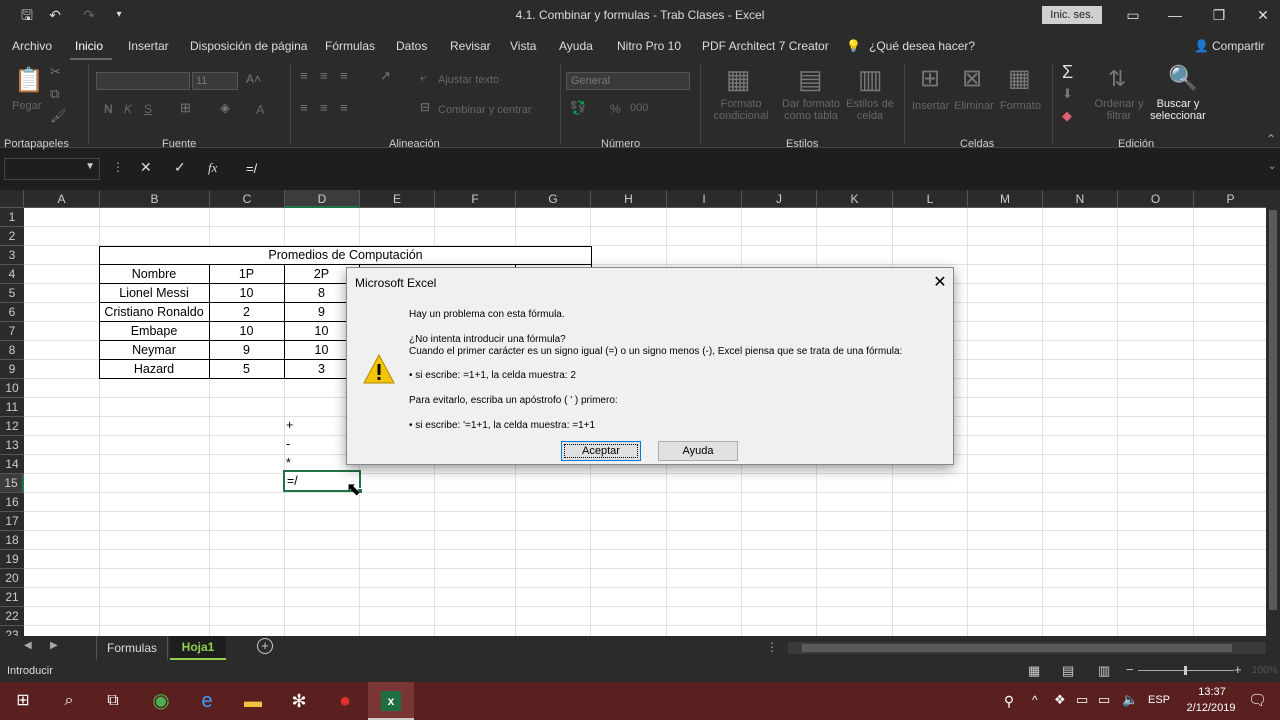 The image size is (1280, 720). What do you see at coordinates (246, 293) in the screenshot?
I see `table-cell: 10` at bounding box center [246, 293].